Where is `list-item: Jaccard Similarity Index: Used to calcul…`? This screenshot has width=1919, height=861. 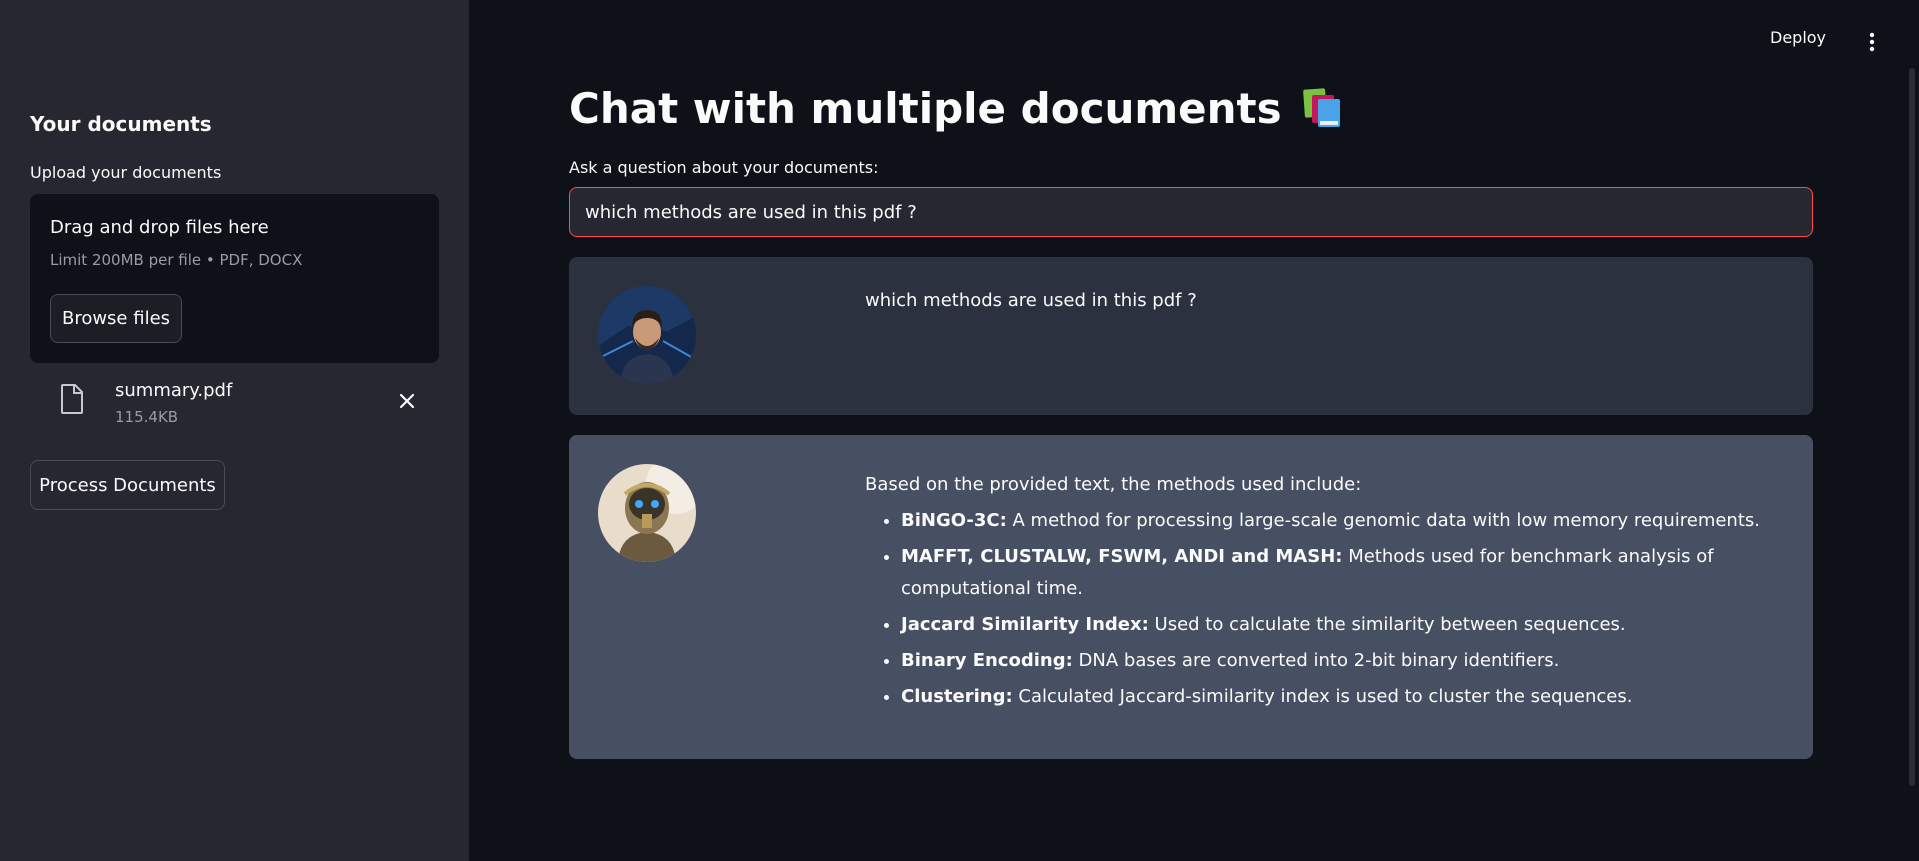
list-item: Jaccard Similarity Index: Used to calcul… is located at coordinates (1333, 625).